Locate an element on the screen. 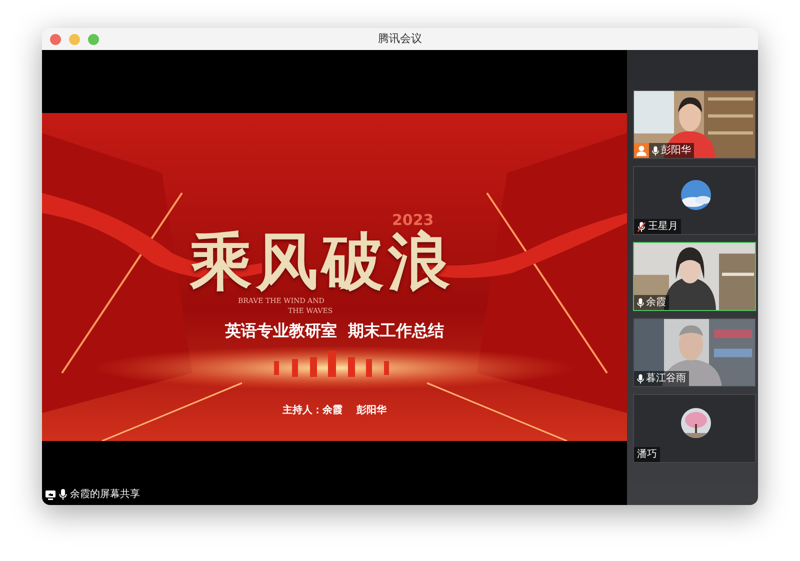 The height and width of the screenshot is (561, 800). microphone-icon is located at coordinates (63, 494).